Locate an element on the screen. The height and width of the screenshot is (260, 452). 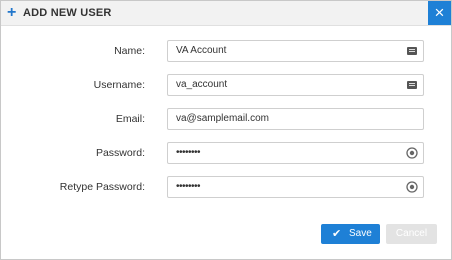
save-button: ✔ Save is located at coordinates (350, 234).